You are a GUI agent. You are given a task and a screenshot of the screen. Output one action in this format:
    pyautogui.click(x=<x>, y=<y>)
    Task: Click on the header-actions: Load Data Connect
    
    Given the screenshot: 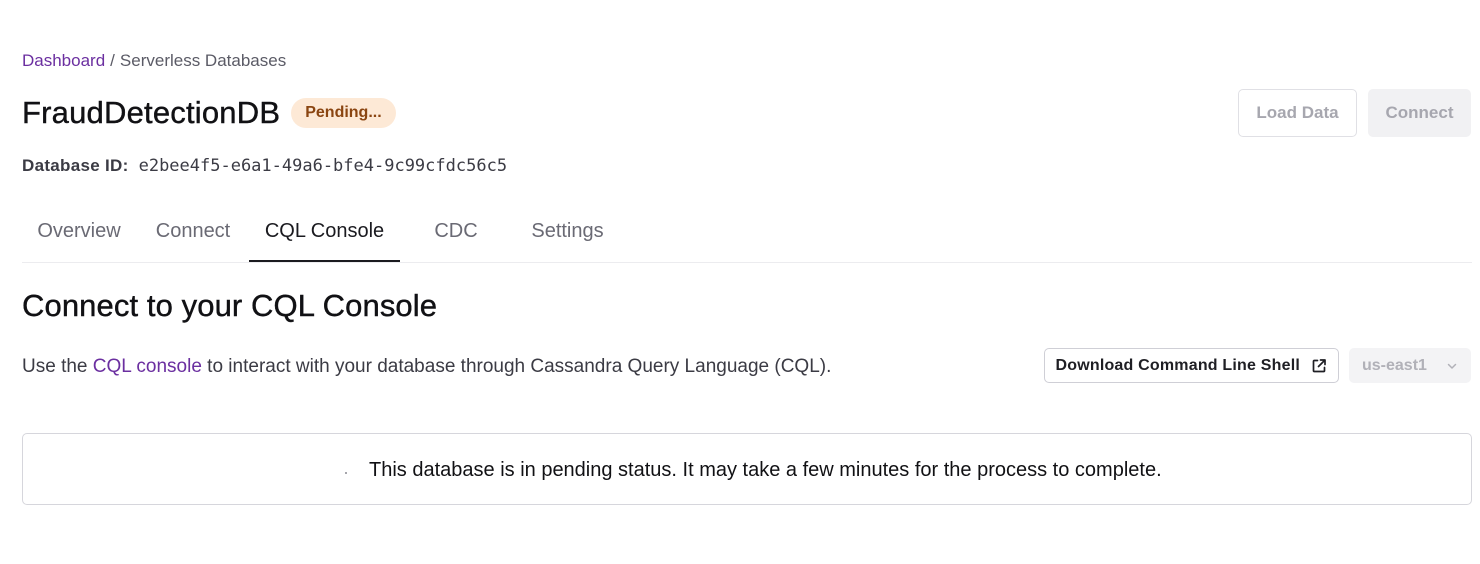 What is the action you would take?
    pyautogui.click(x=1354, y=113)
    